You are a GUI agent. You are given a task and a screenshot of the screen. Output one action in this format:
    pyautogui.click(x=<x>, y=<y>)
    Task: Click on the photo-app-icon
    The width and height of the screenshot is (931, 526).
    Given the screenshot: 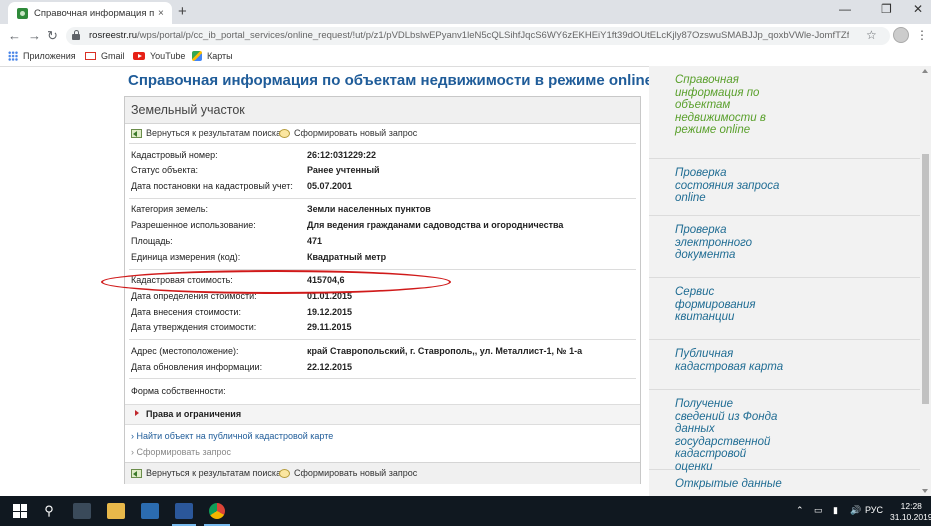 What is the action you would take?
    pyautogui.click(x=82, y=511)
    